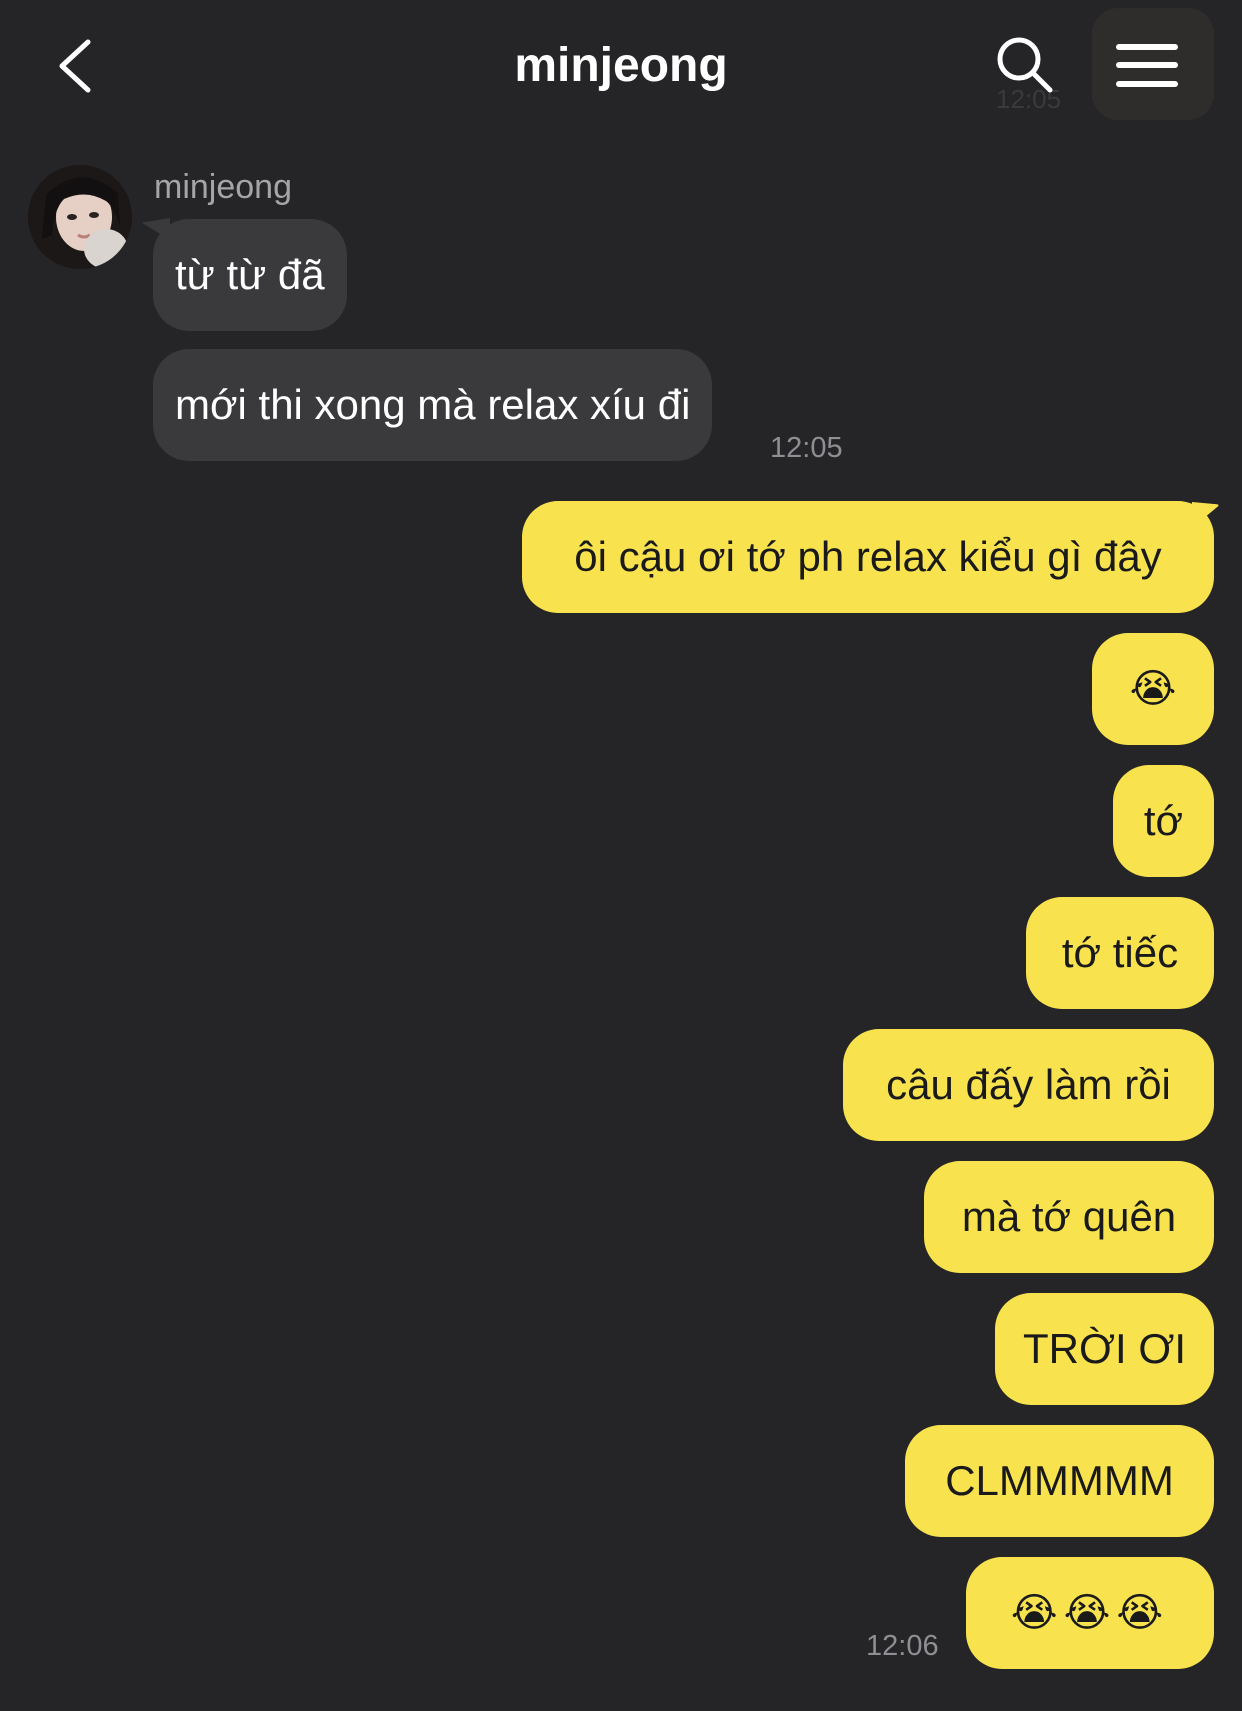 The image size is (1242, 1711). I want to click on outgoing-message: tớ, so click(1163, 821).